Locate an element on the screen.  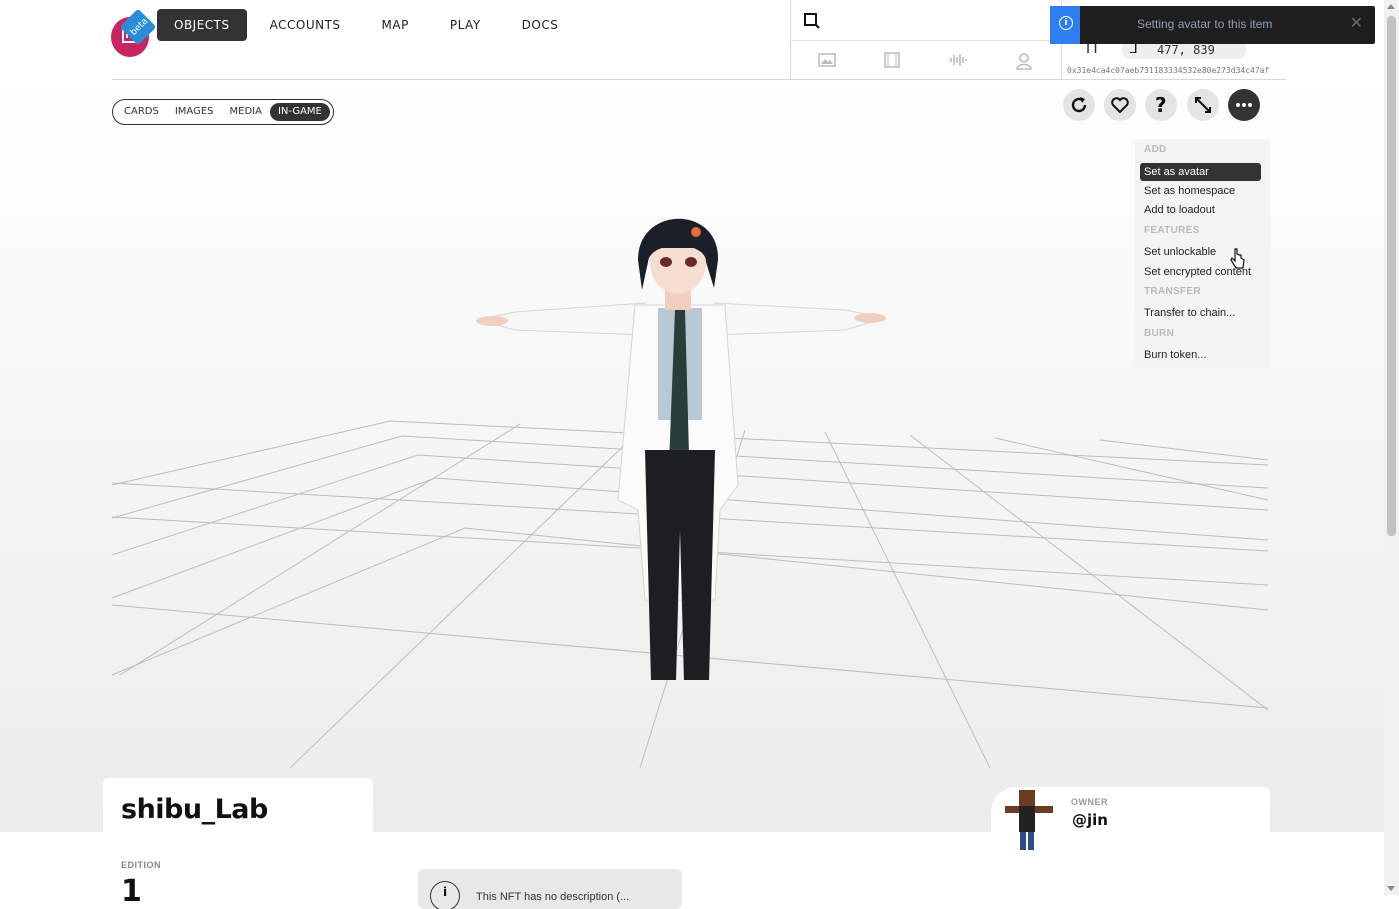
search-panel is located at coordinates (926, 40).